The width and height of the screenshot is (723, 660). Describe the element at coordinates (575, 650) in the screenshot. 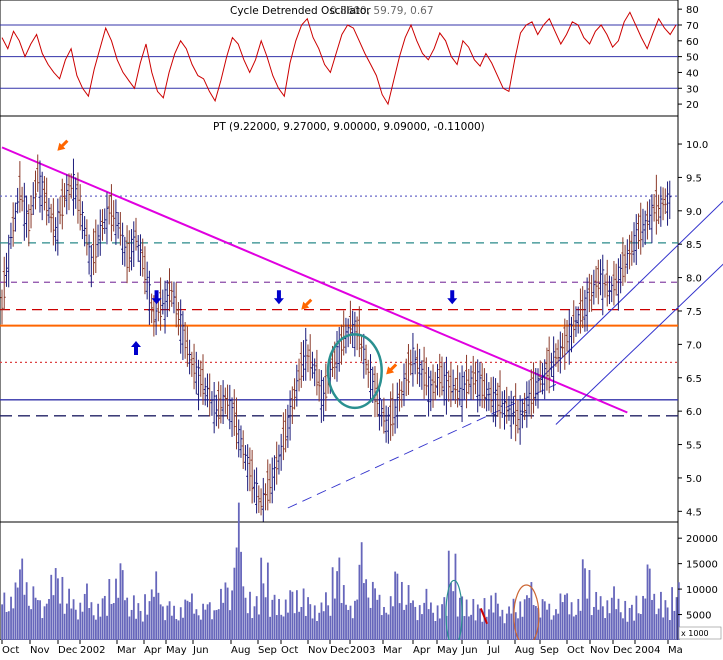

I see `x-tick-label-Oct: Oct` at that location.